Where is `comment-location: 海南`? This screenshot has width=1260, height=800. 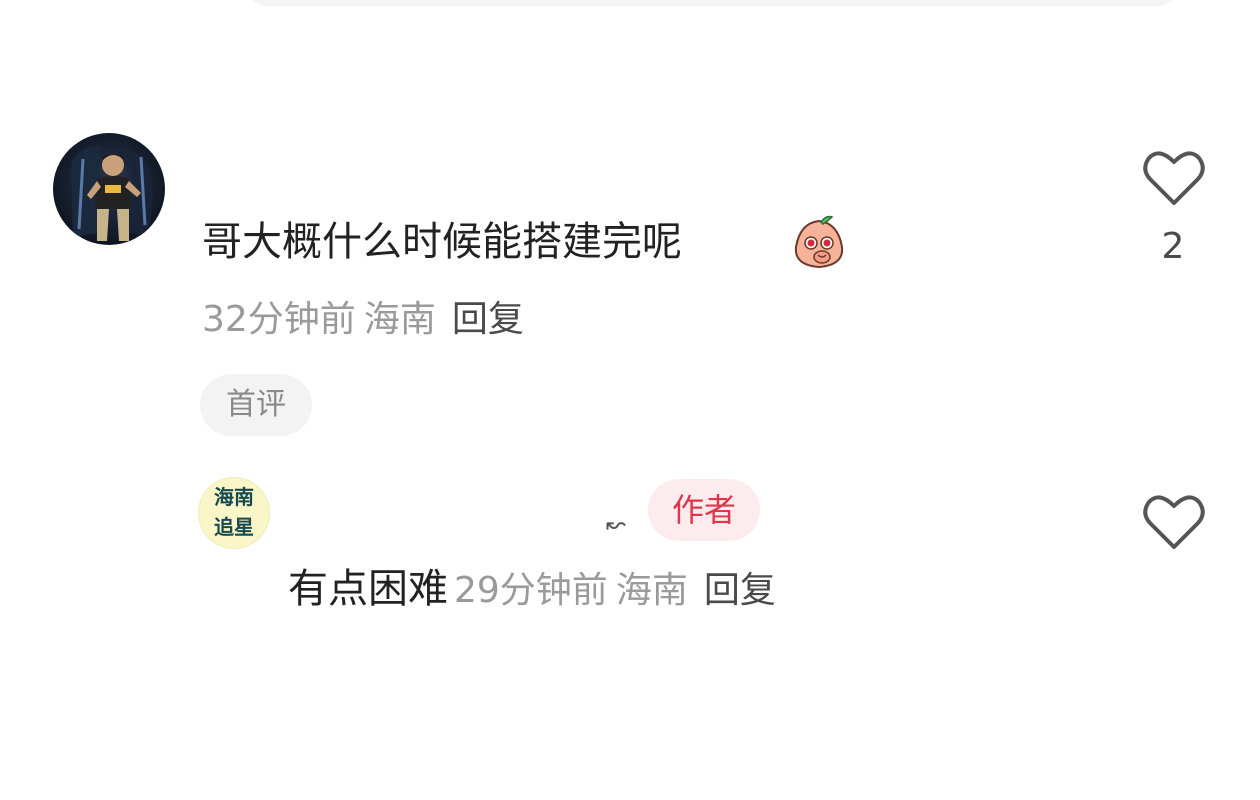 comment-location: 海南 is located at coordinates (399, 319).